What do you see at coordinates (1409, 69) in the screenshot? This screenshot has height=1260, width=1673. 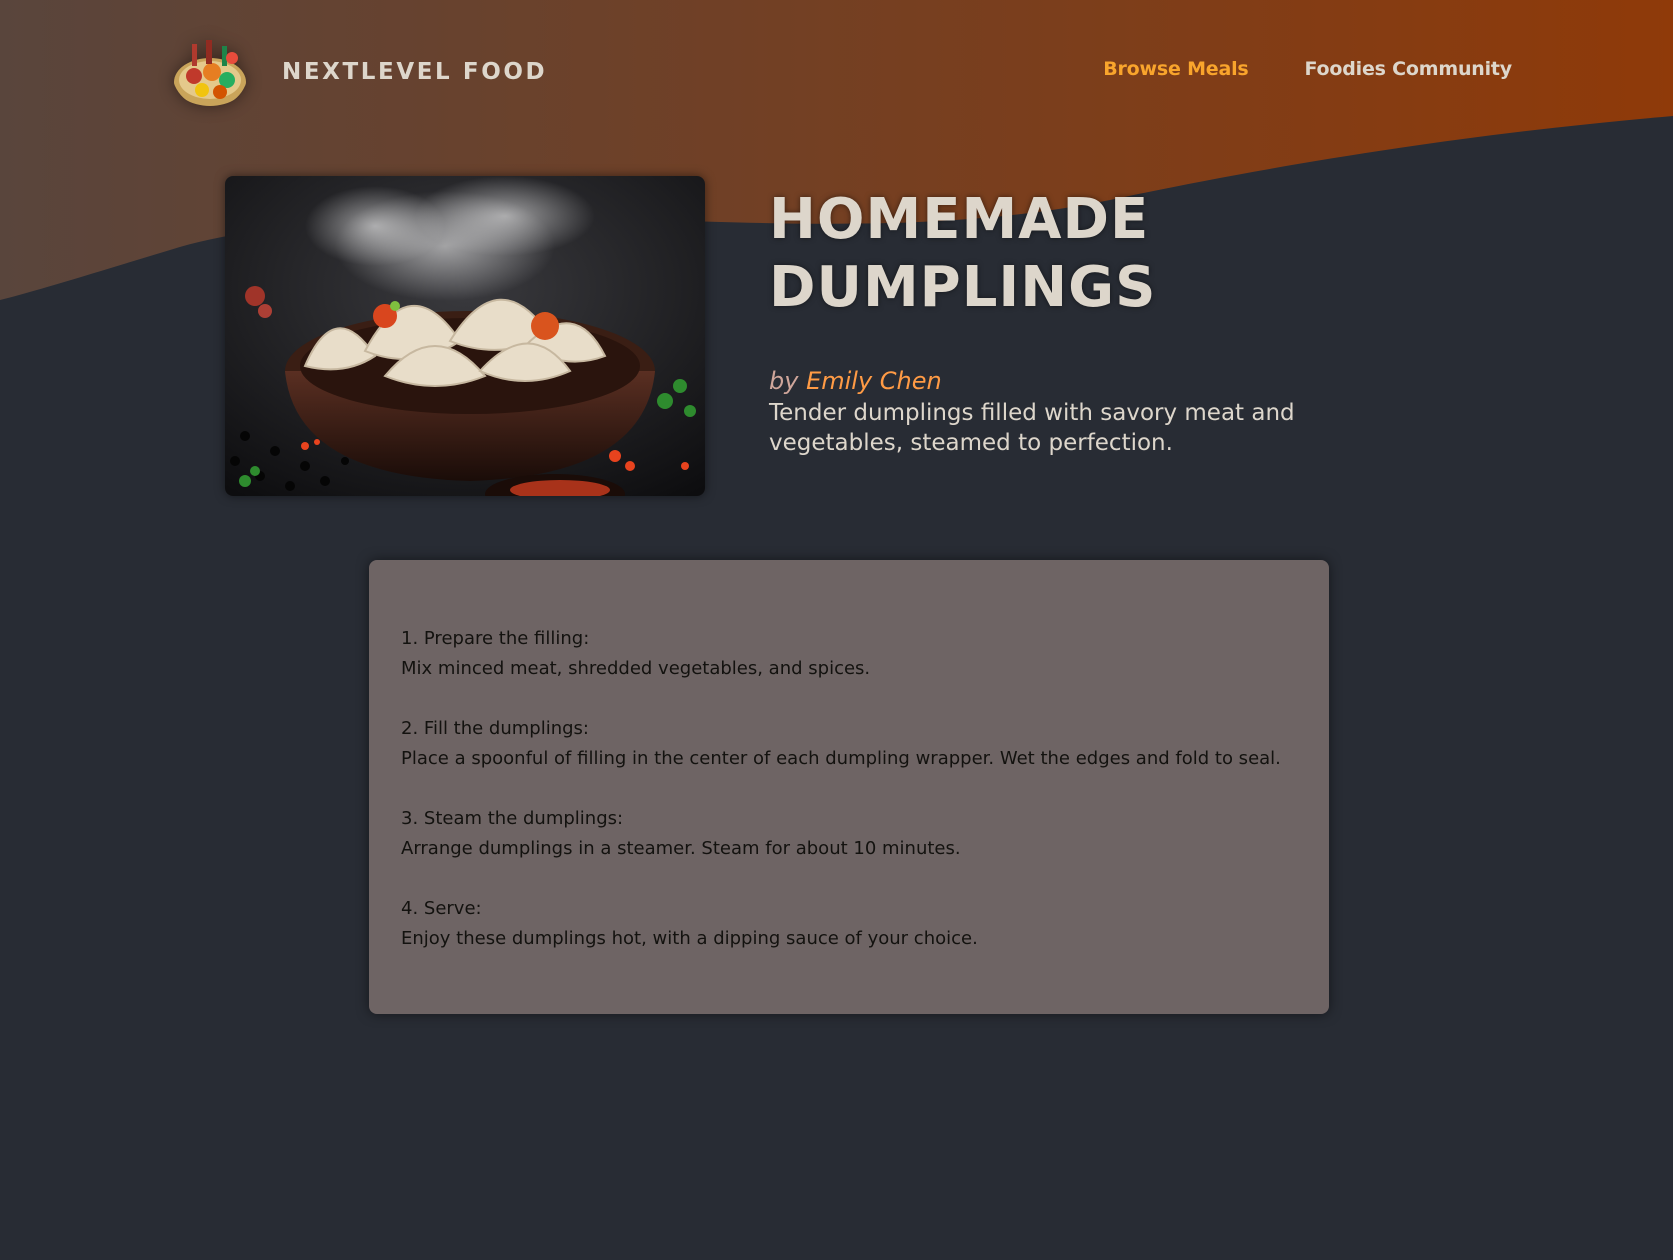 I see `nav-foodies-community: Foodies Community` at bounding box center [1409, 69].